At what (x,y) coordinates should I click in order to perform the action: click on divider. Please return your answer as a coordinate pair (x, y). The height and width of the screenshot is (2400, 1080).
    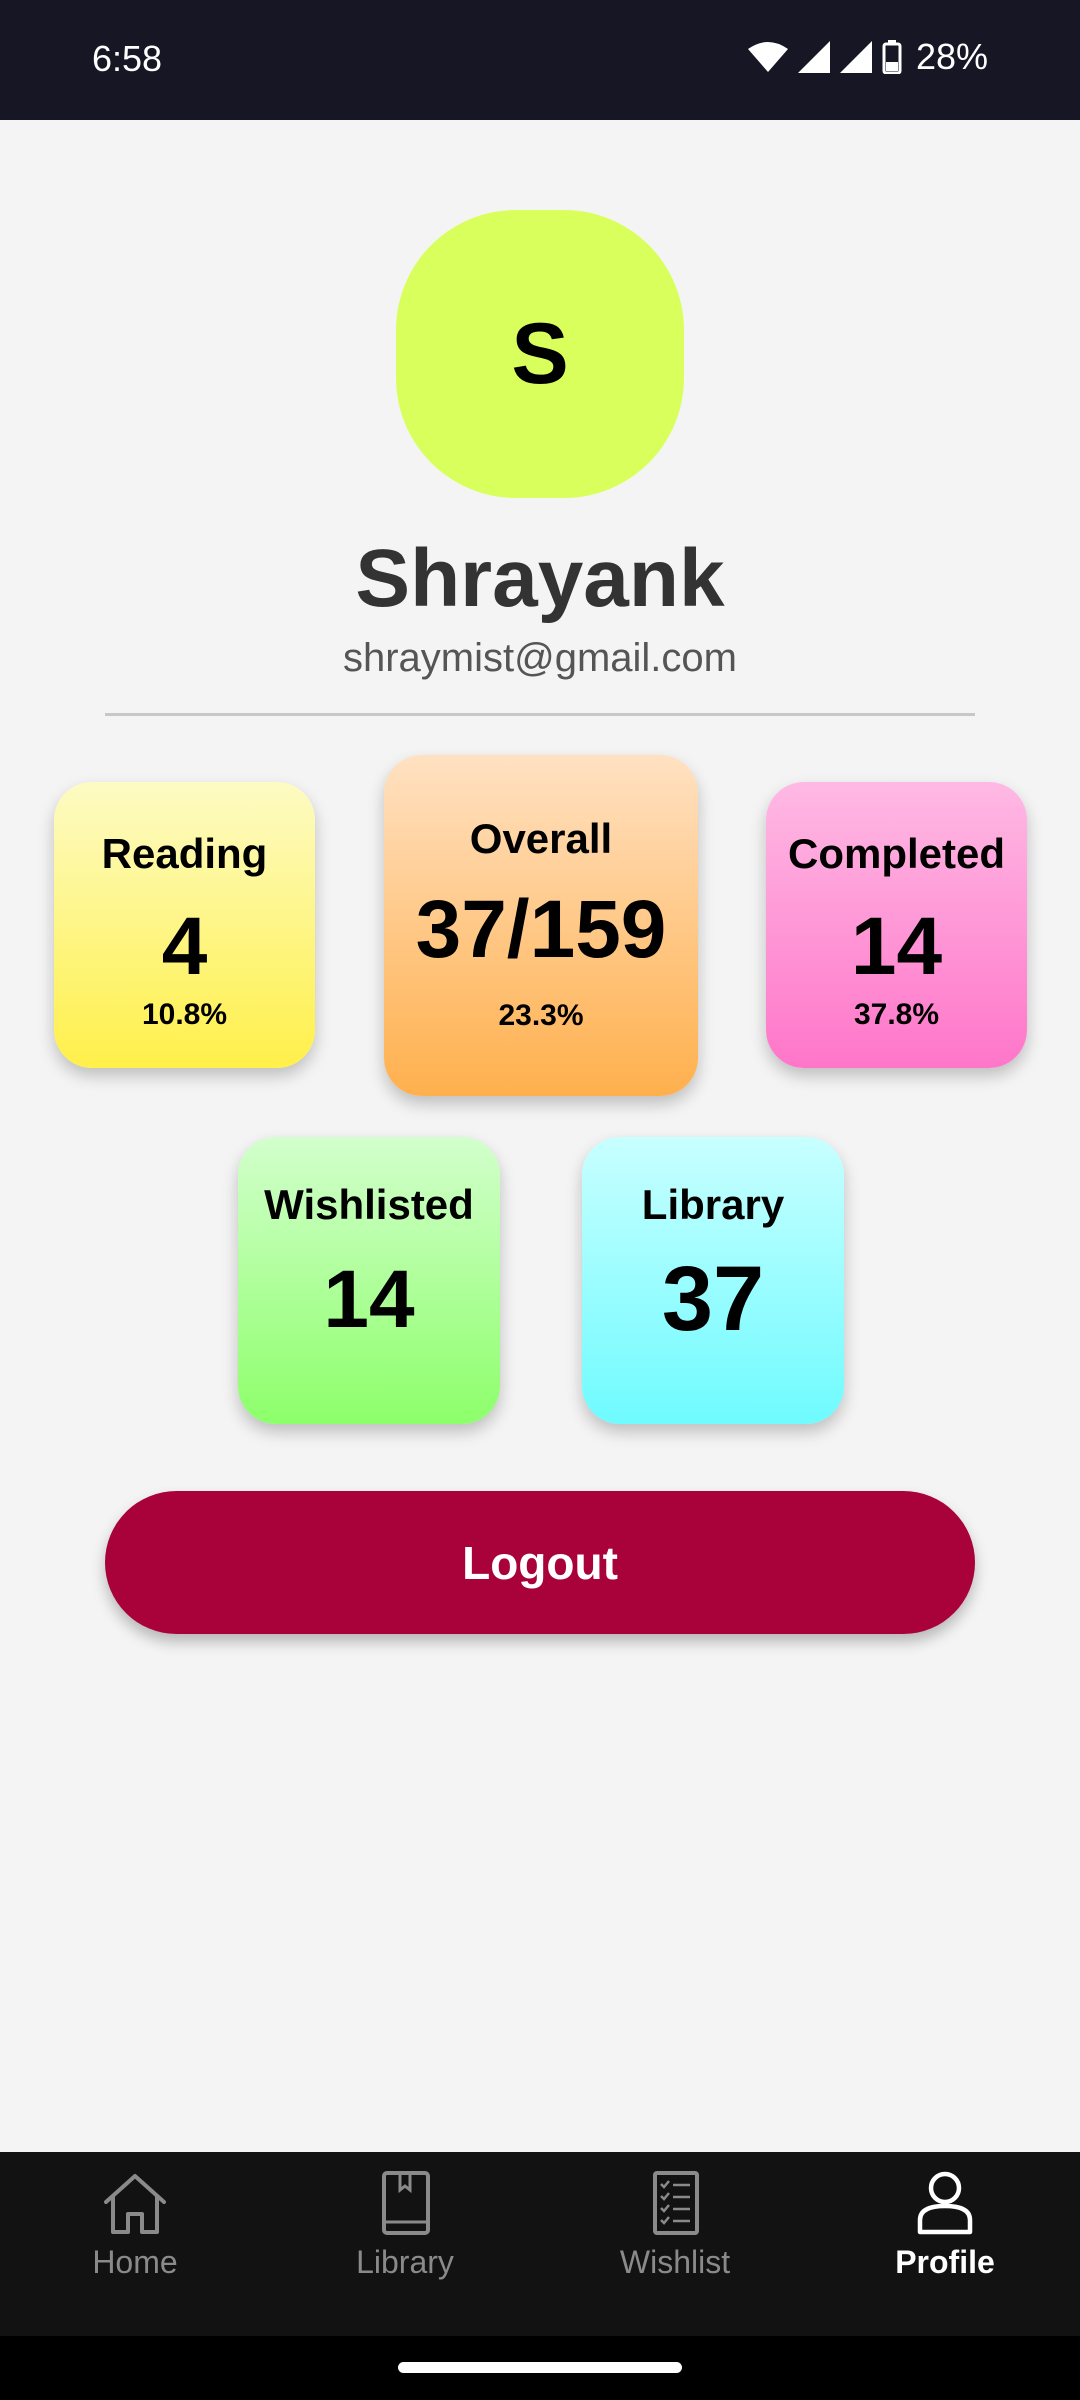
    Looking at the image, I should click on (540, 714).